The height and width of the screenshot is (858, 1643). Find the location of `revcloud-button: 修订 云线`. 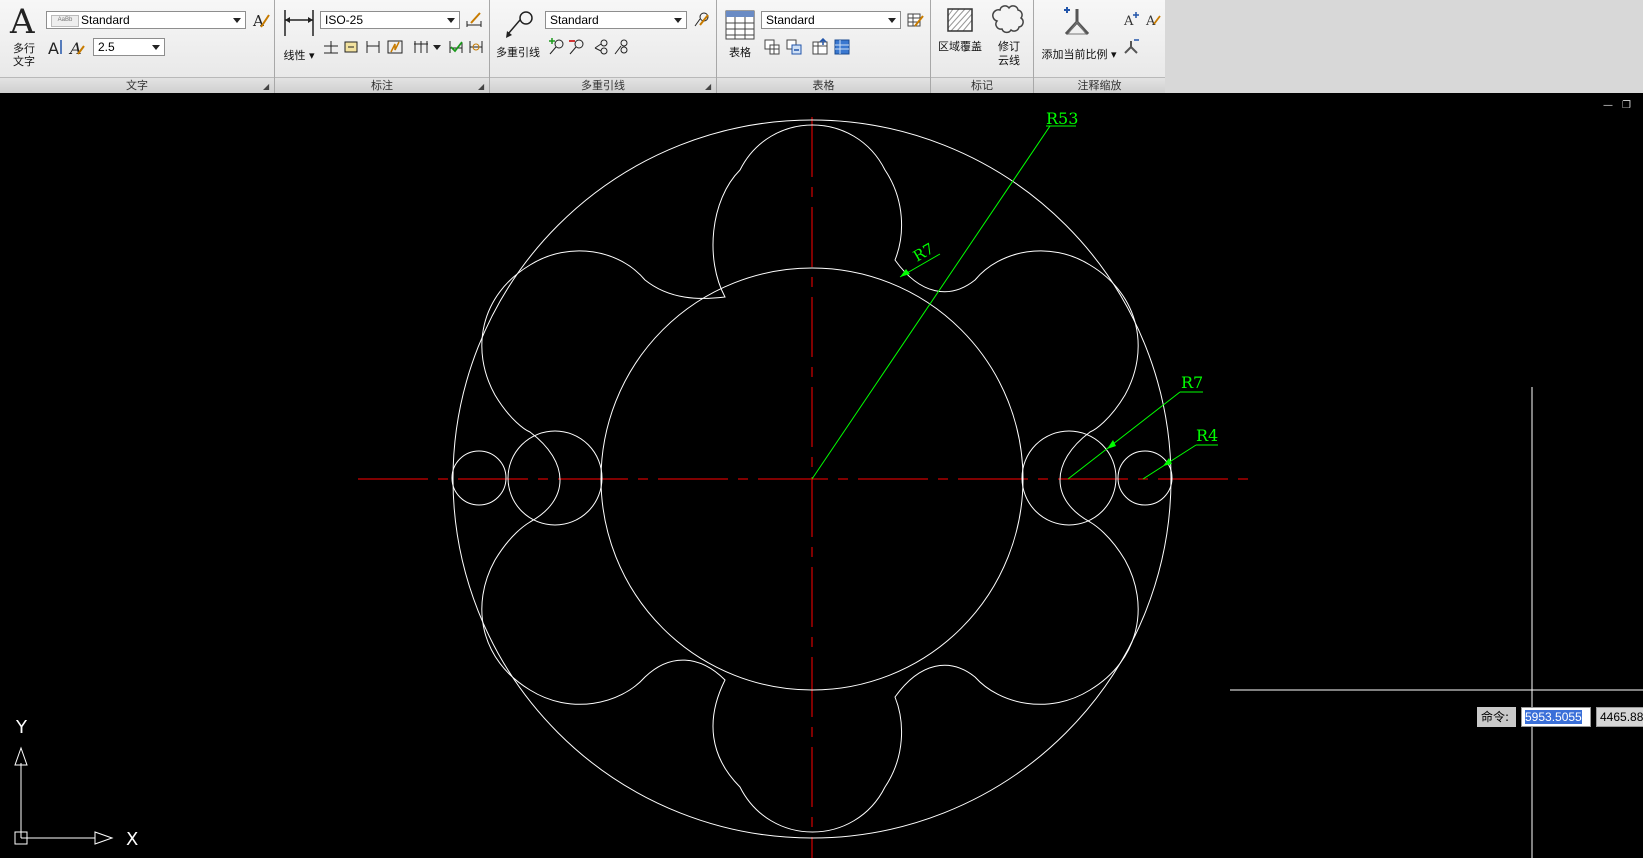

revcloud-button: 修订 云线 is located at coordinates (1009, 36).